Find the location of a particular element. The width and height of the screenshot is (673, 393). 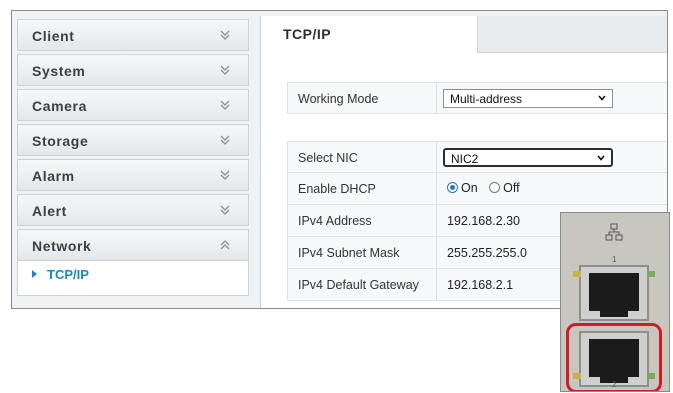

dhcp-off-option: Off is located at coordinates (504, 188).